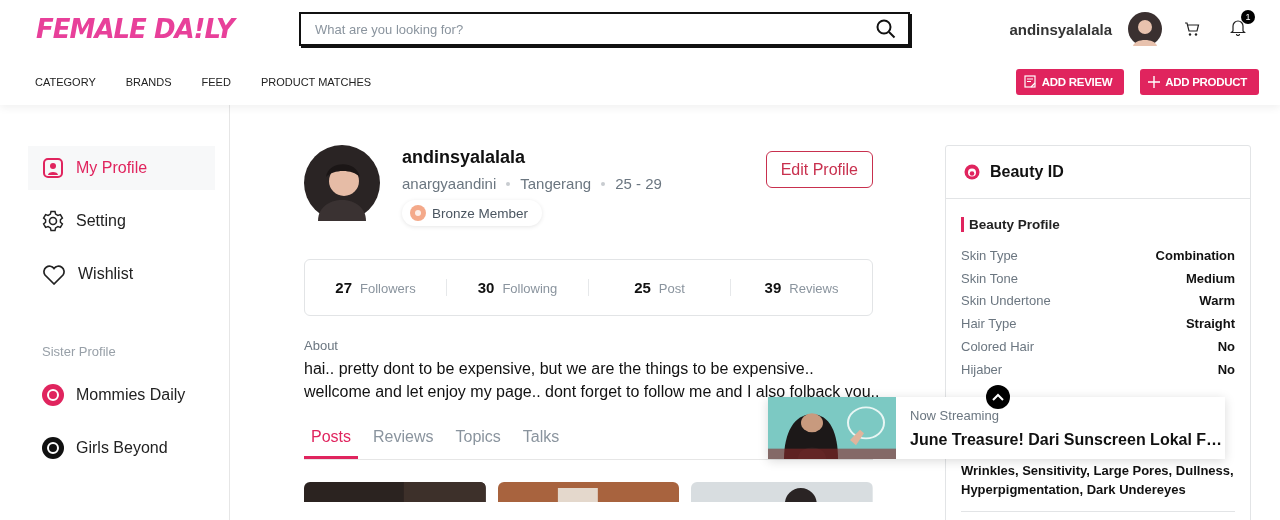 This screenshot has height=520, width=1280. What do you see at coordinates (478, 437) in the screenshot?
I see `tab: Topics` at bounding box center [478, 437].